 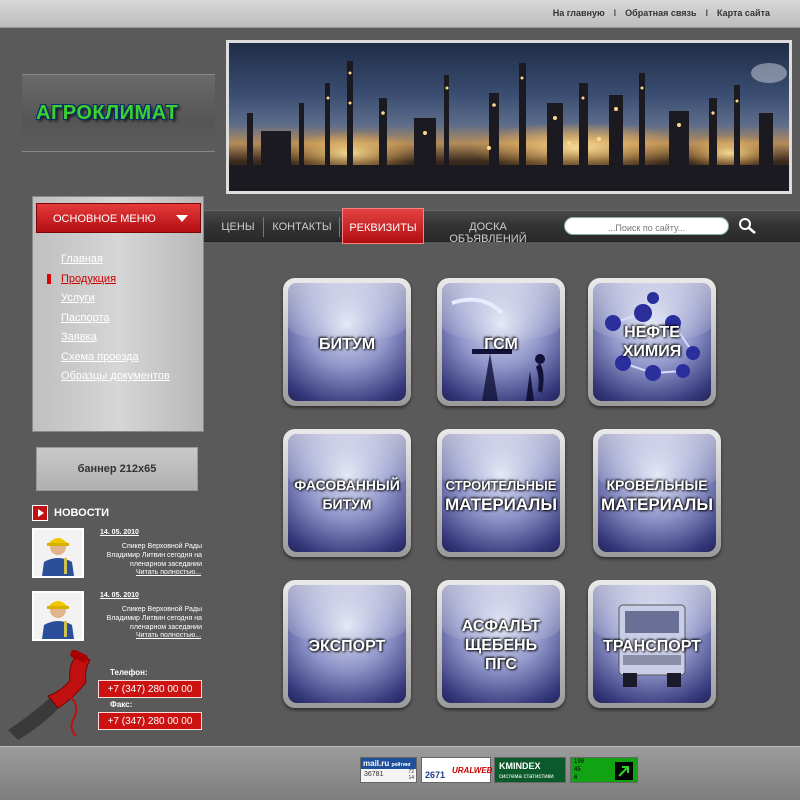 What do you see at coordinates (115, 263) in the screenshot?
I see `menu-item-home: Главная` at bounding box center [115, 263].